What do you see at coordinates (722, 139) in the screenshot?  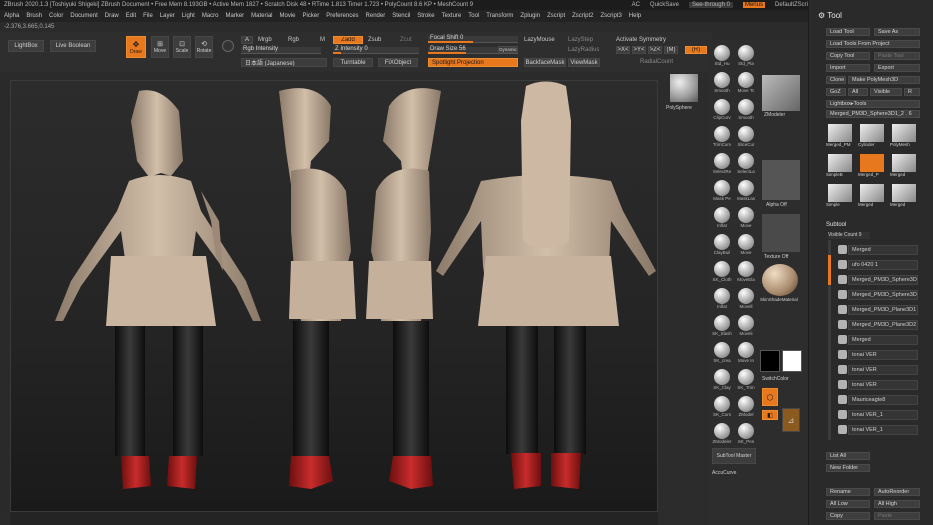 I see `brush-slot: TrimCurv` at bounding box center [722, 139].